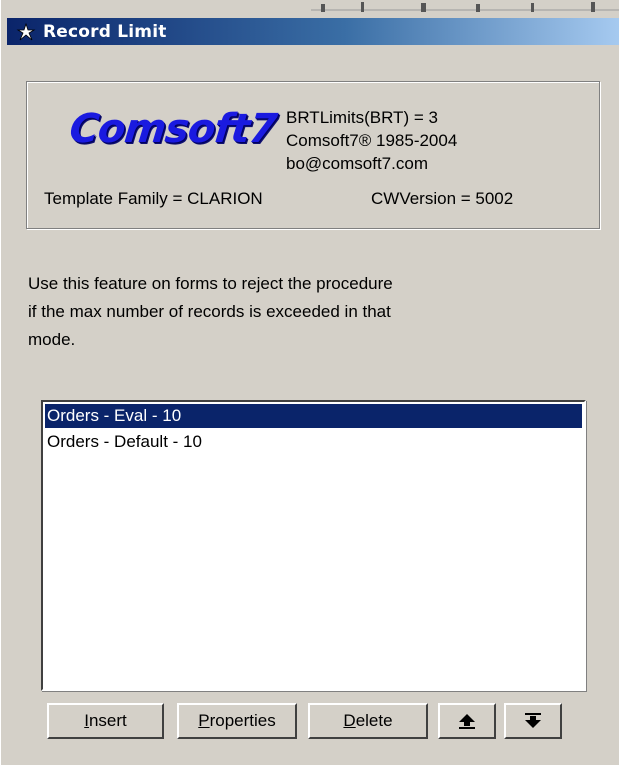  What do you see at coordinates (465, 7) in the screenshot?
I see `background-window-strip` at bounding box center [465, 7].